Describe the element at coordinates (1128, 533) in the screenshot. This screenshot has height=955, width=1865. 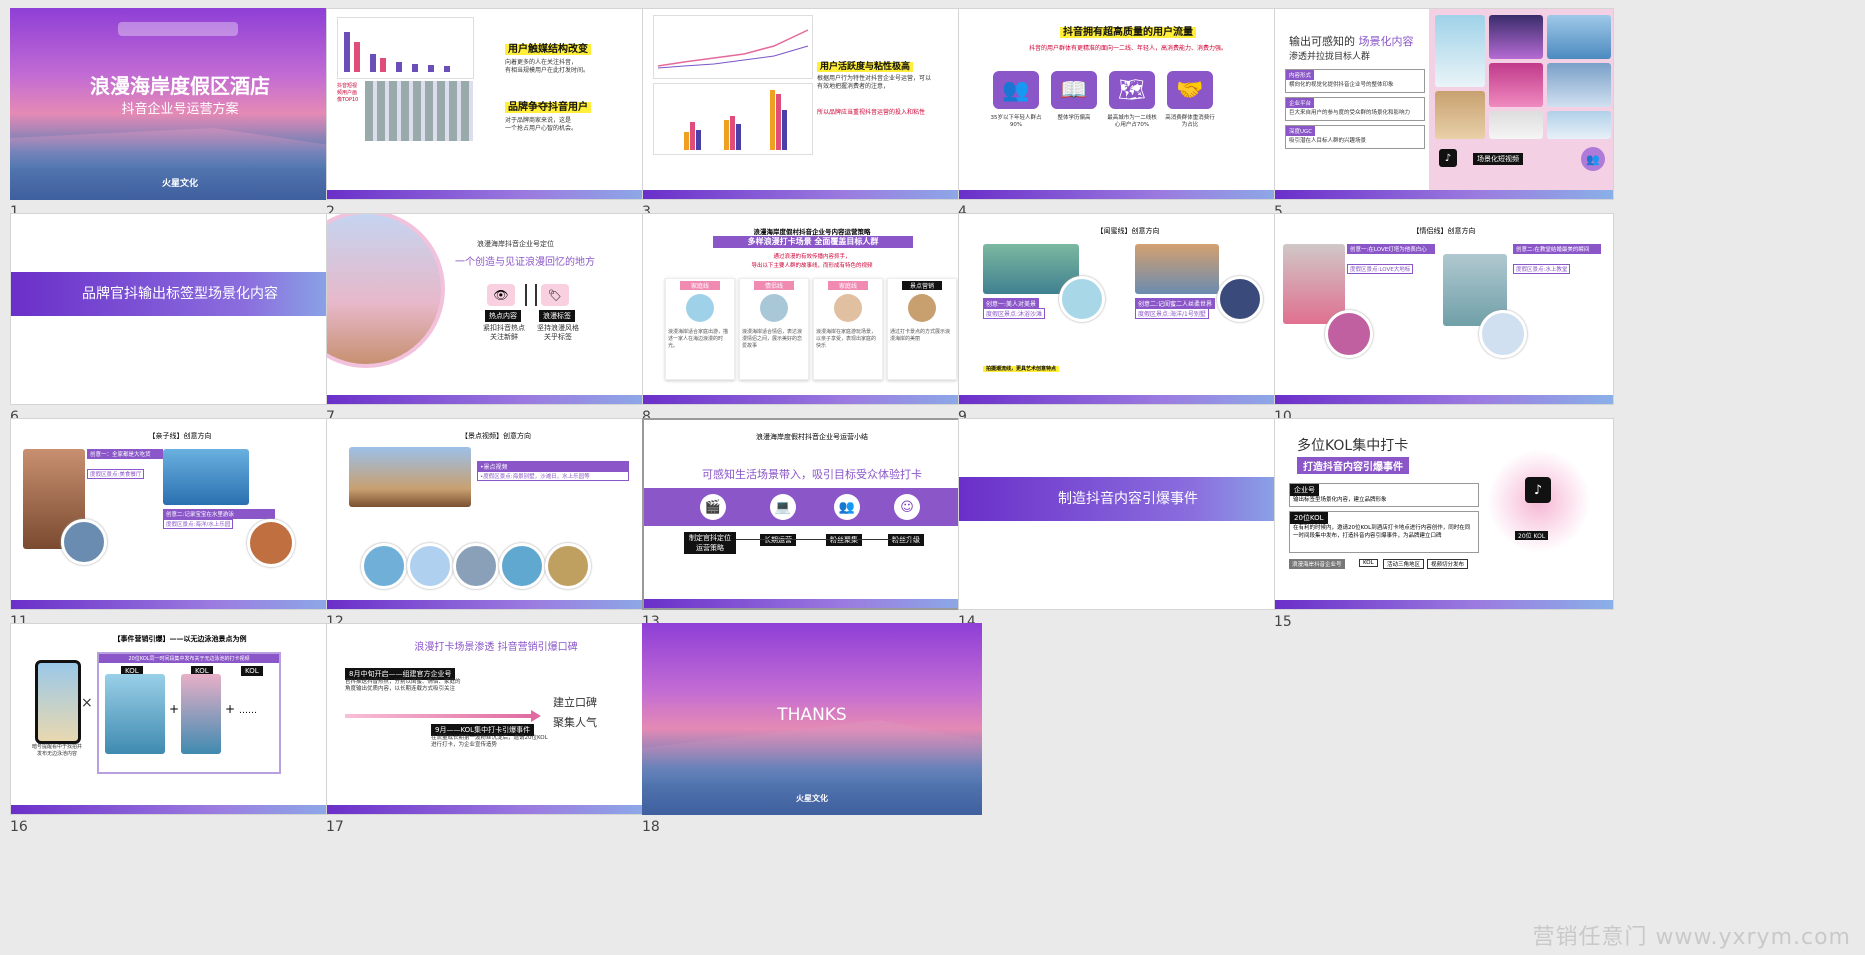
I see `slide-thumbnail-14: 制造抖音内容引爆事件 14` at that location.